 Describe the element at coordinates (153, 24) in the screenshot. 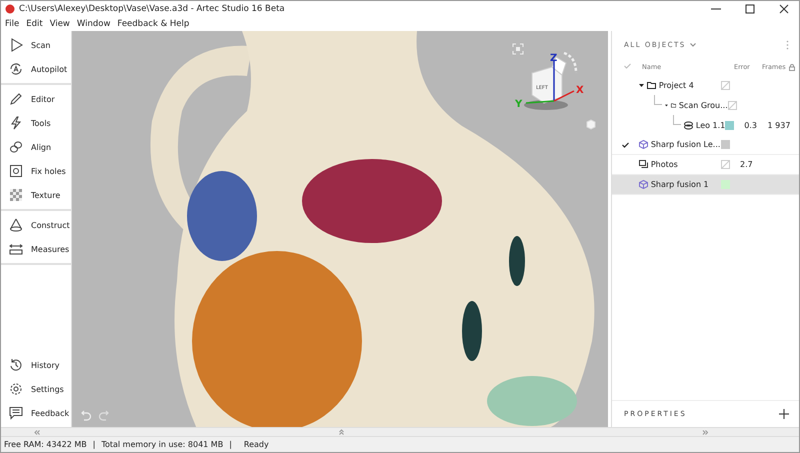

I see `menu-item: Feedback & Help` at that location.